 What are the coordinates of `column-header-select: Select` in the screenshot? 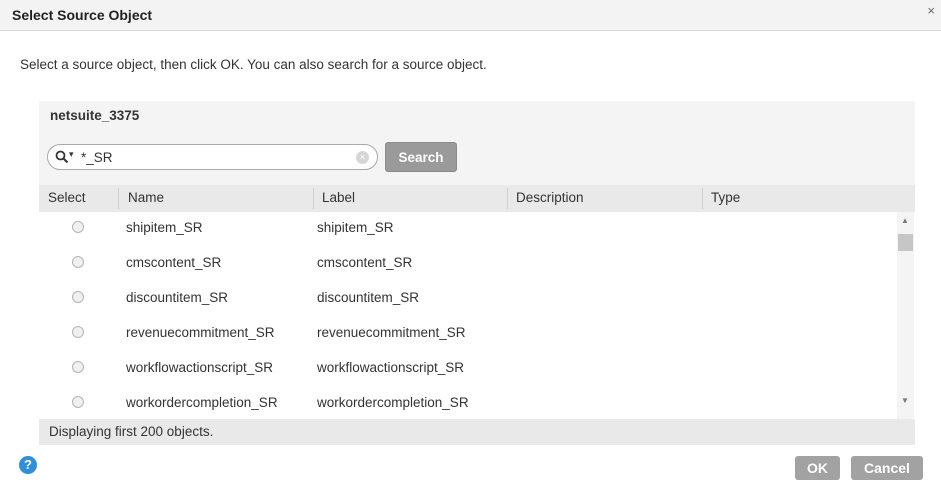 It's located at (67, 197).